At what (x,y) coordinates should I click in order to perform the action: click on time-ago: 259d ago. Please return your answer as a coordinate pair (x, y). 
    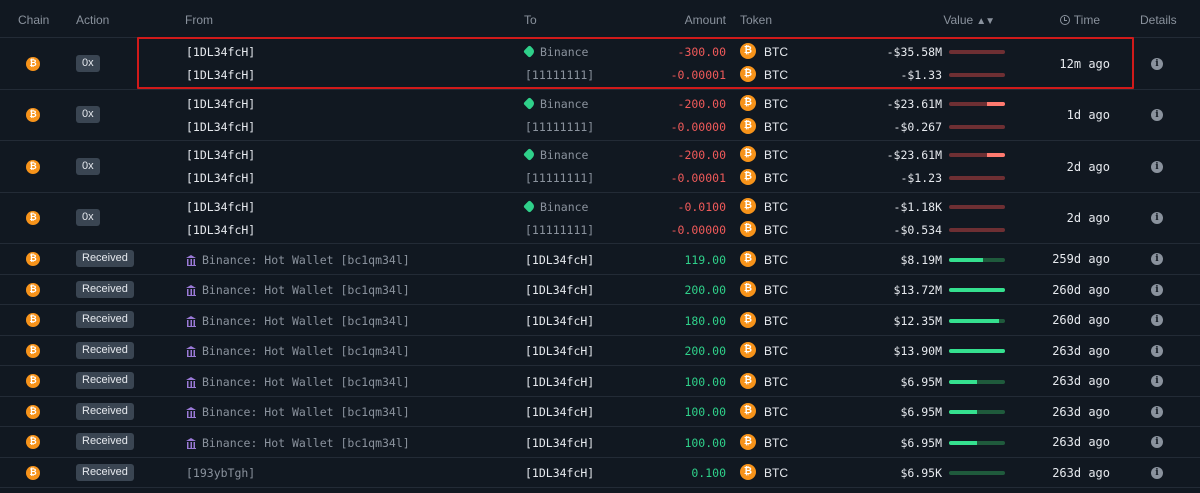
    Looking at the image, I should click on (1065, 259).